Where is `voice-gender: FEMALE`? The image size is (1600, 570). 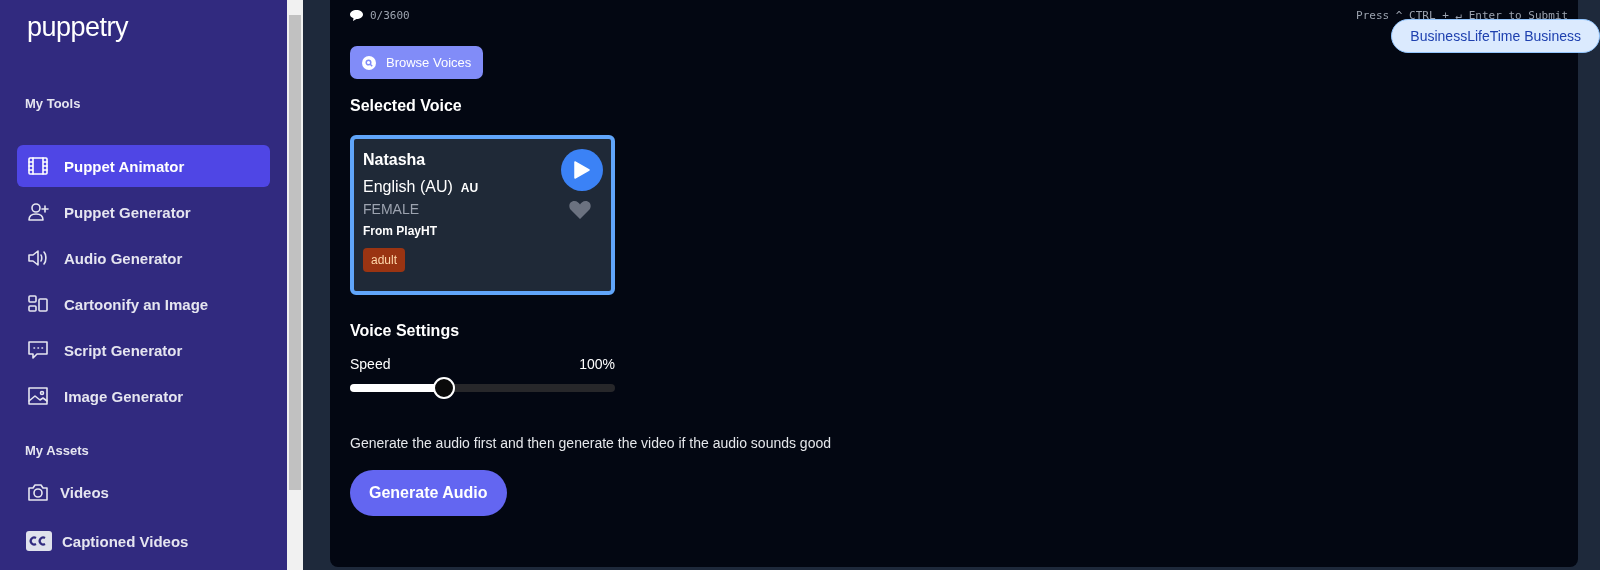 voice-gender: FEMALE is located at coordinates (391, 209).